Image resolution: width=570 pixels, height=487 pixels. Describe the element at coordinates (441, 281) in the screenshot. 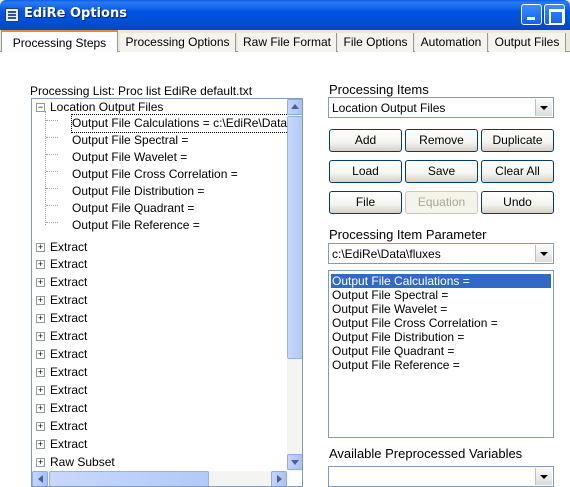

I see `list-item: Output File Calculations =` at that location.